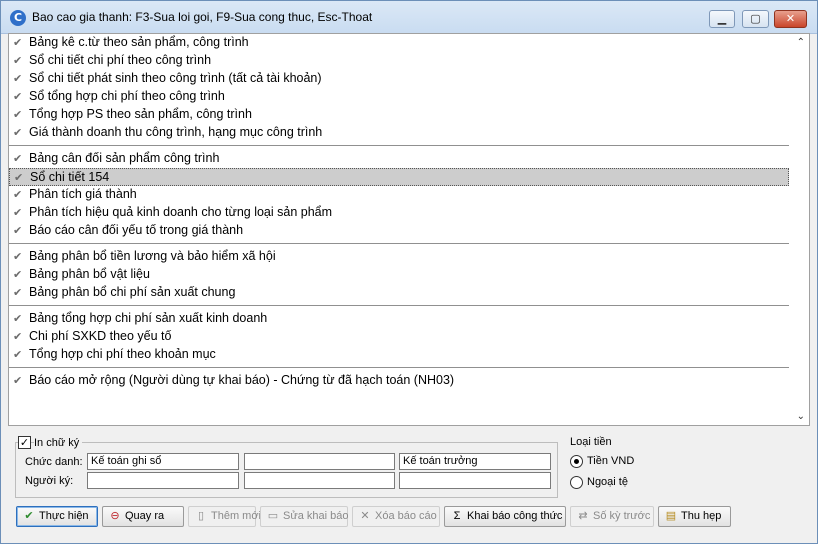  Describe the element at coordinates (790, 19) in the screenshot. I see `close-button: ✕` at that location.